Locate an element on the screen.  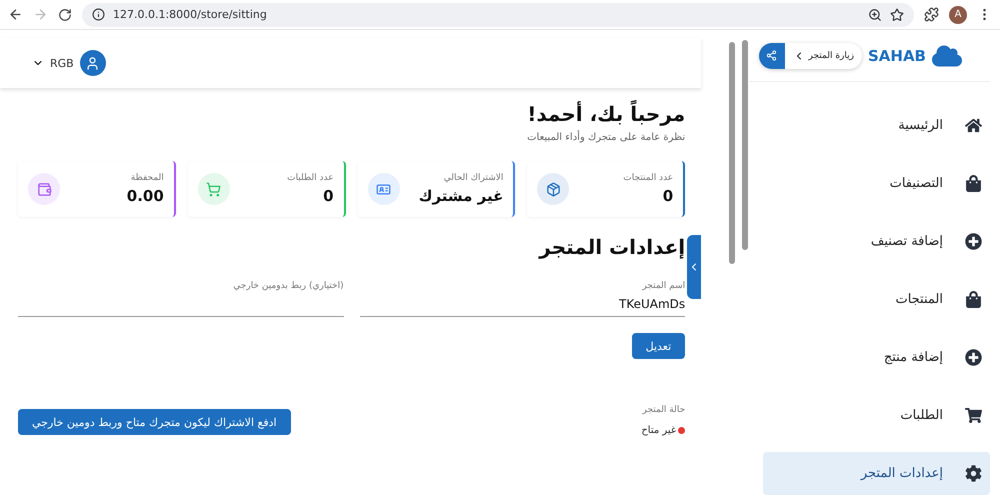
sidebar-item: إعدادات المتجر is located at coordinates (876, 473).